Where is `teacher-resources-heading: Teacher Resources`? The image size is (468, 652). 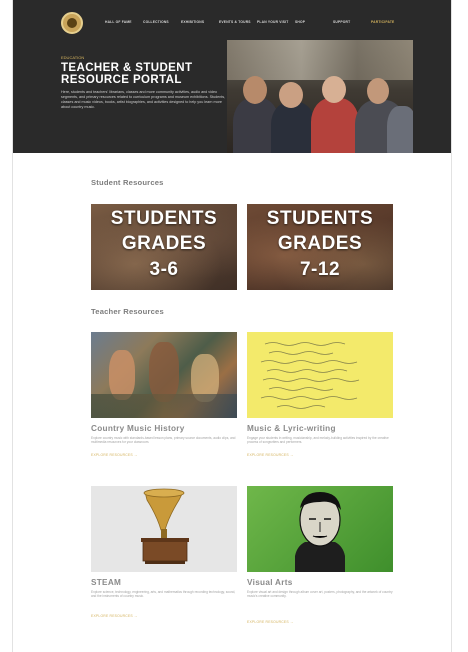
teacher-resources-heading: Teacher Resources is located at coordinates (127, 311).